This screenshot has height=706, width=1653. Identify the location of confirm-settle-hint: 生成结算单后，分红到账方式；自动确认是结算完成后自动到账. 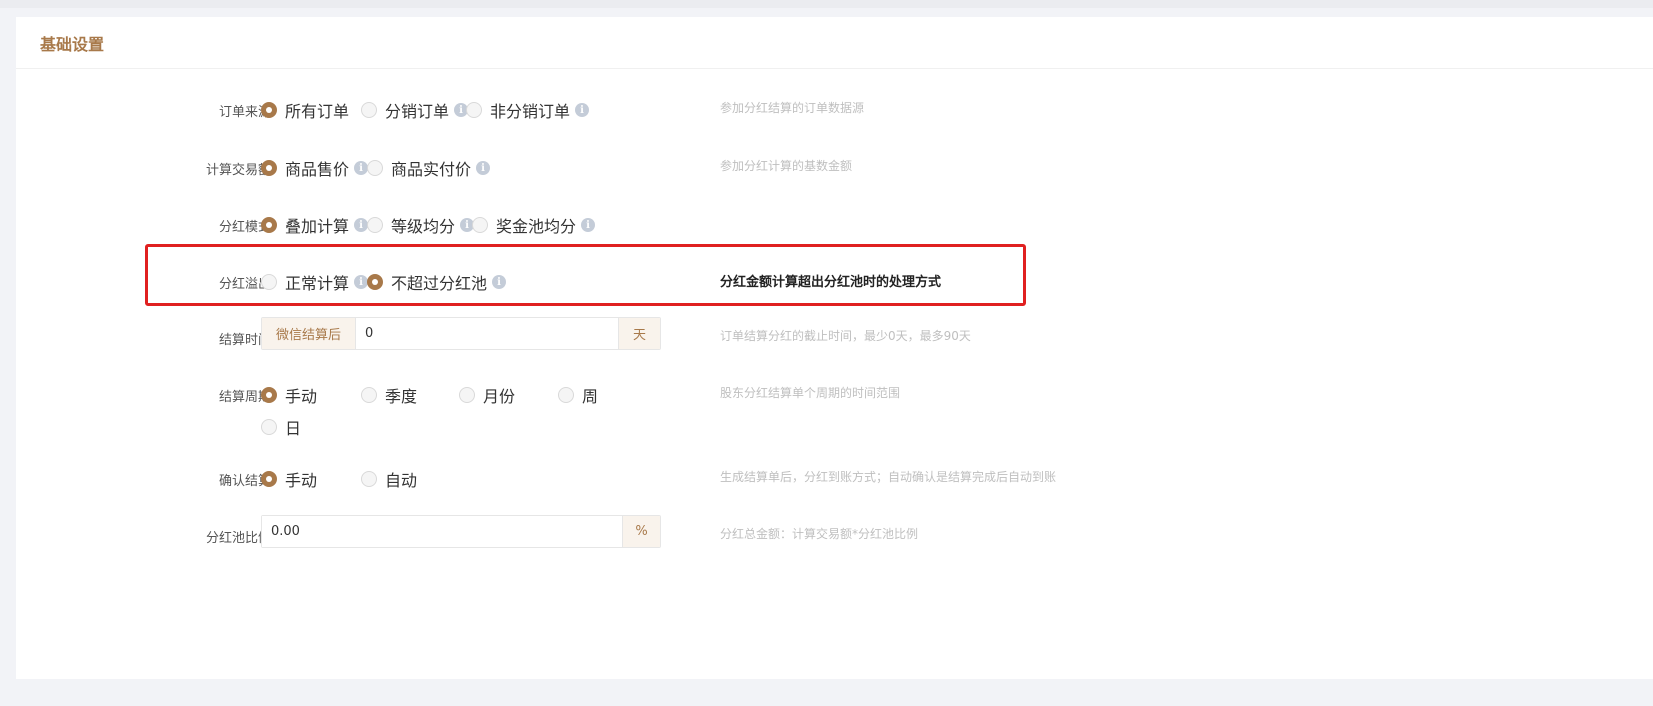
(888, 477).